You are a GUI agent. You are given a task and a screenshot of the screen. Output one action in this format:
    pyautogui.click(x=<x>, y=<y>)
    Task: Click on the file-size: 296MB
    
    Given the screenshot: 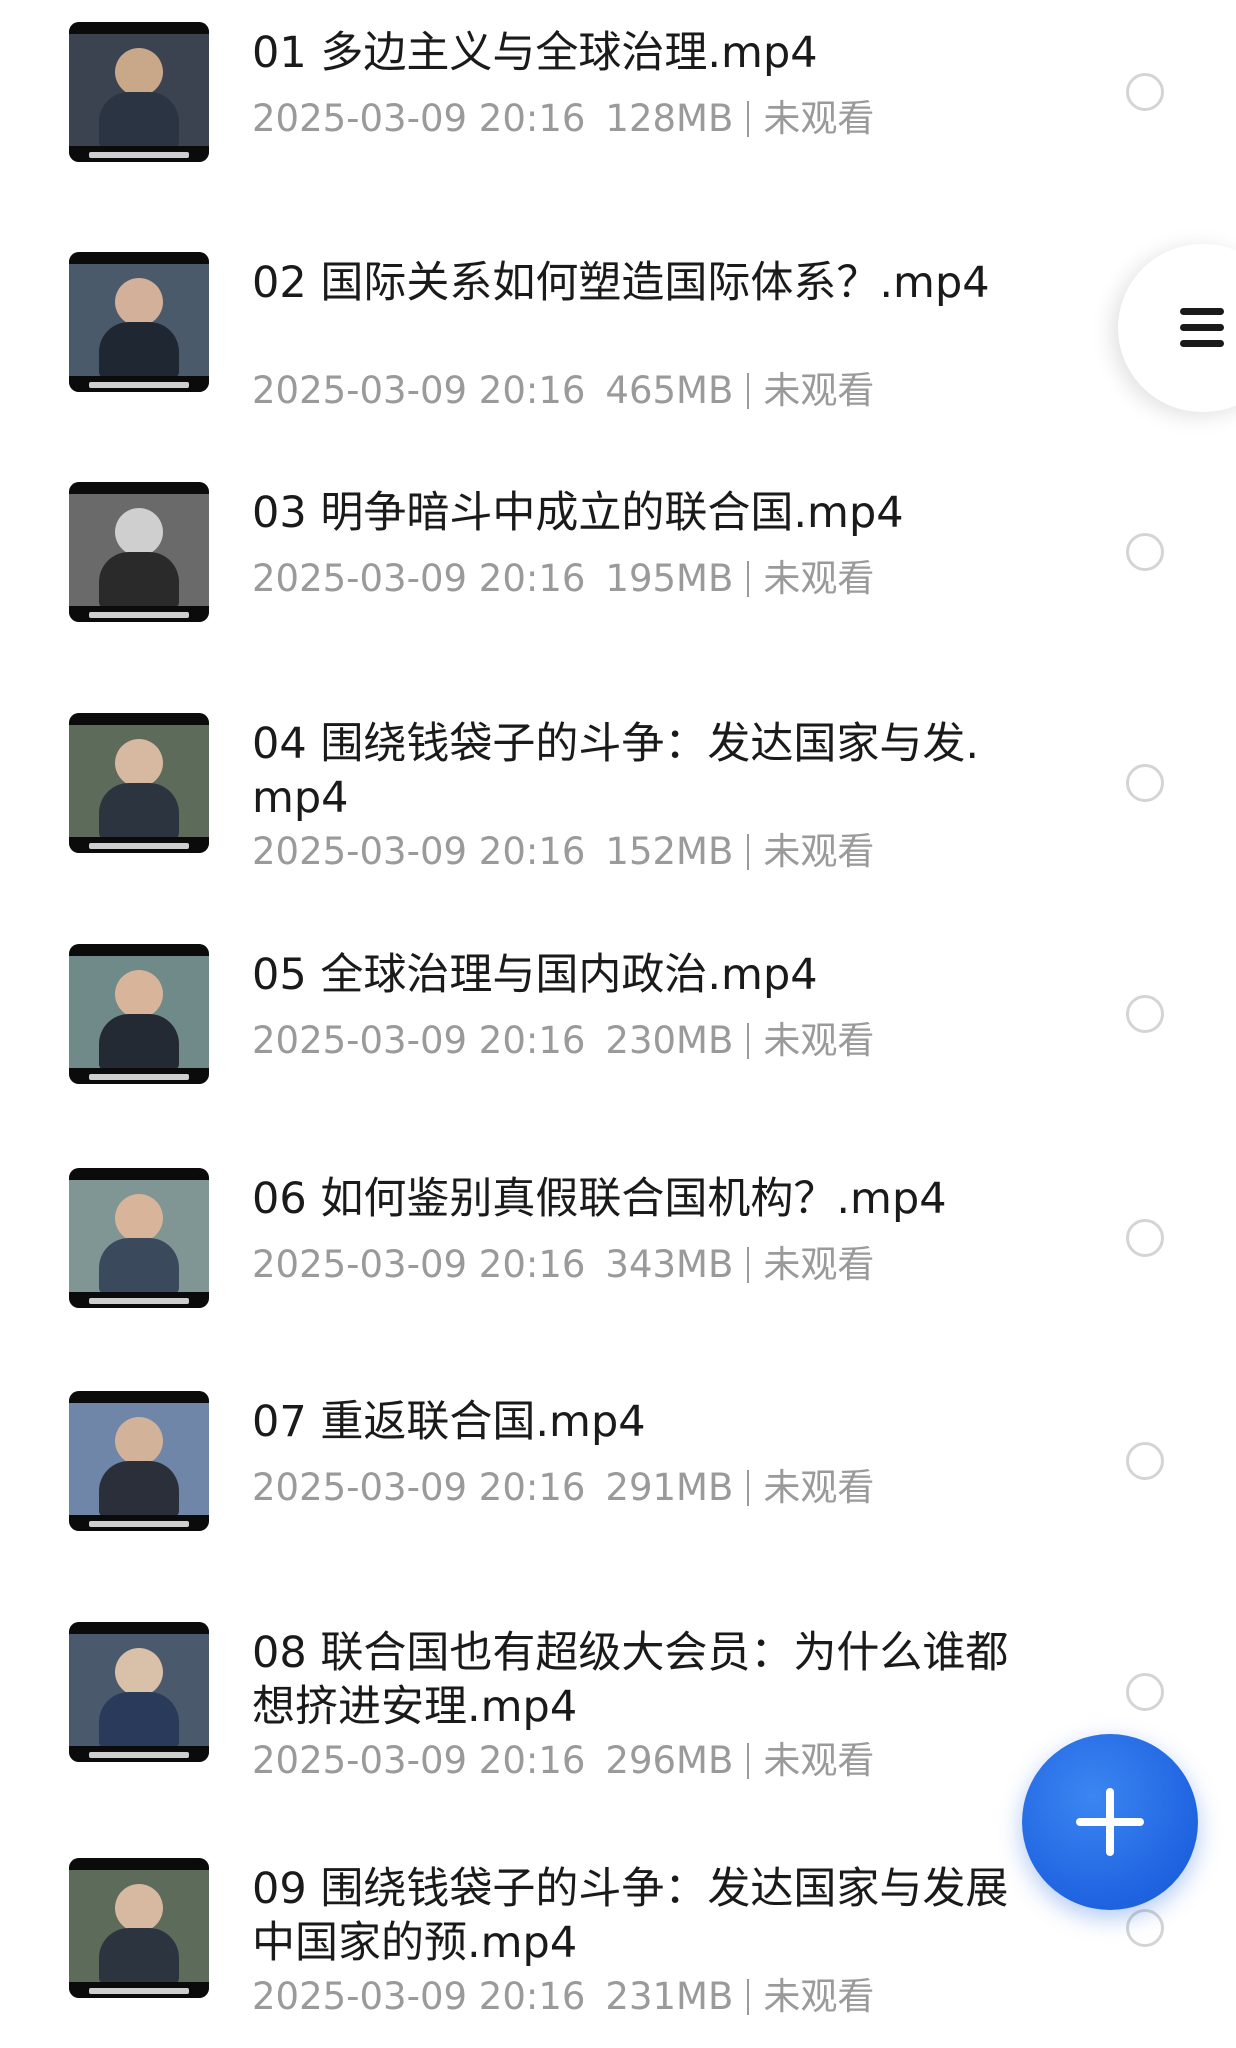 What is the action you would take?
    pyautogui.click(x=669, y=1760)
    